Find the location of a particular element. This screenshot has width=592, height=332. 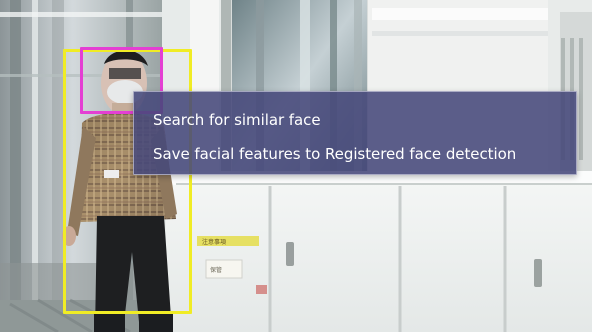

svg-text: 保管 is located at coordinates (216, 270).